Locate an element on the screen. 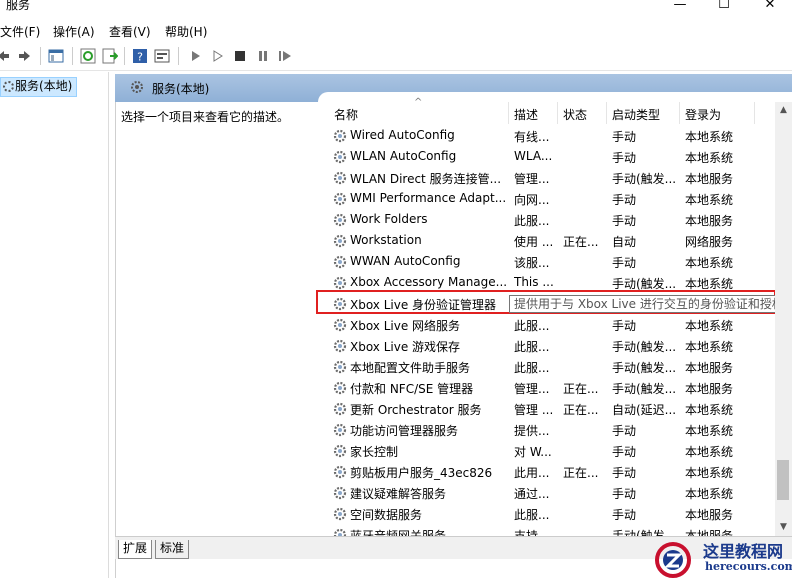 Image resolution: width=792 pixels, height=581 pixels. start-service-alt-icon is located at coordinates (218, 56).